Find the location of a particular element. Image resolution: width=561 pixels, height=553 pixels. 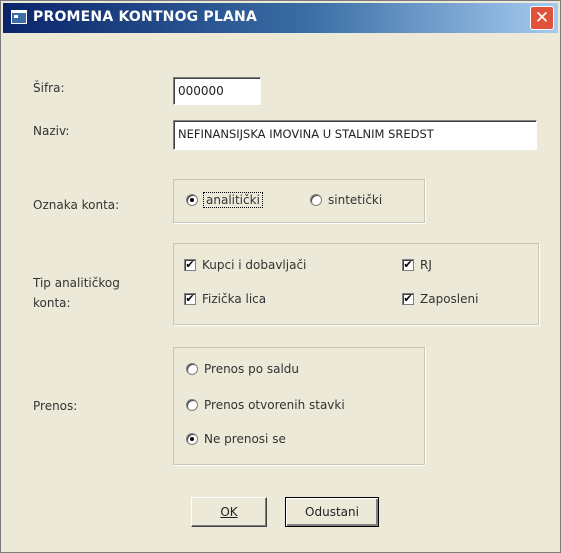

radio-analiticki-label: analitički is located at coordinates (233, 200).